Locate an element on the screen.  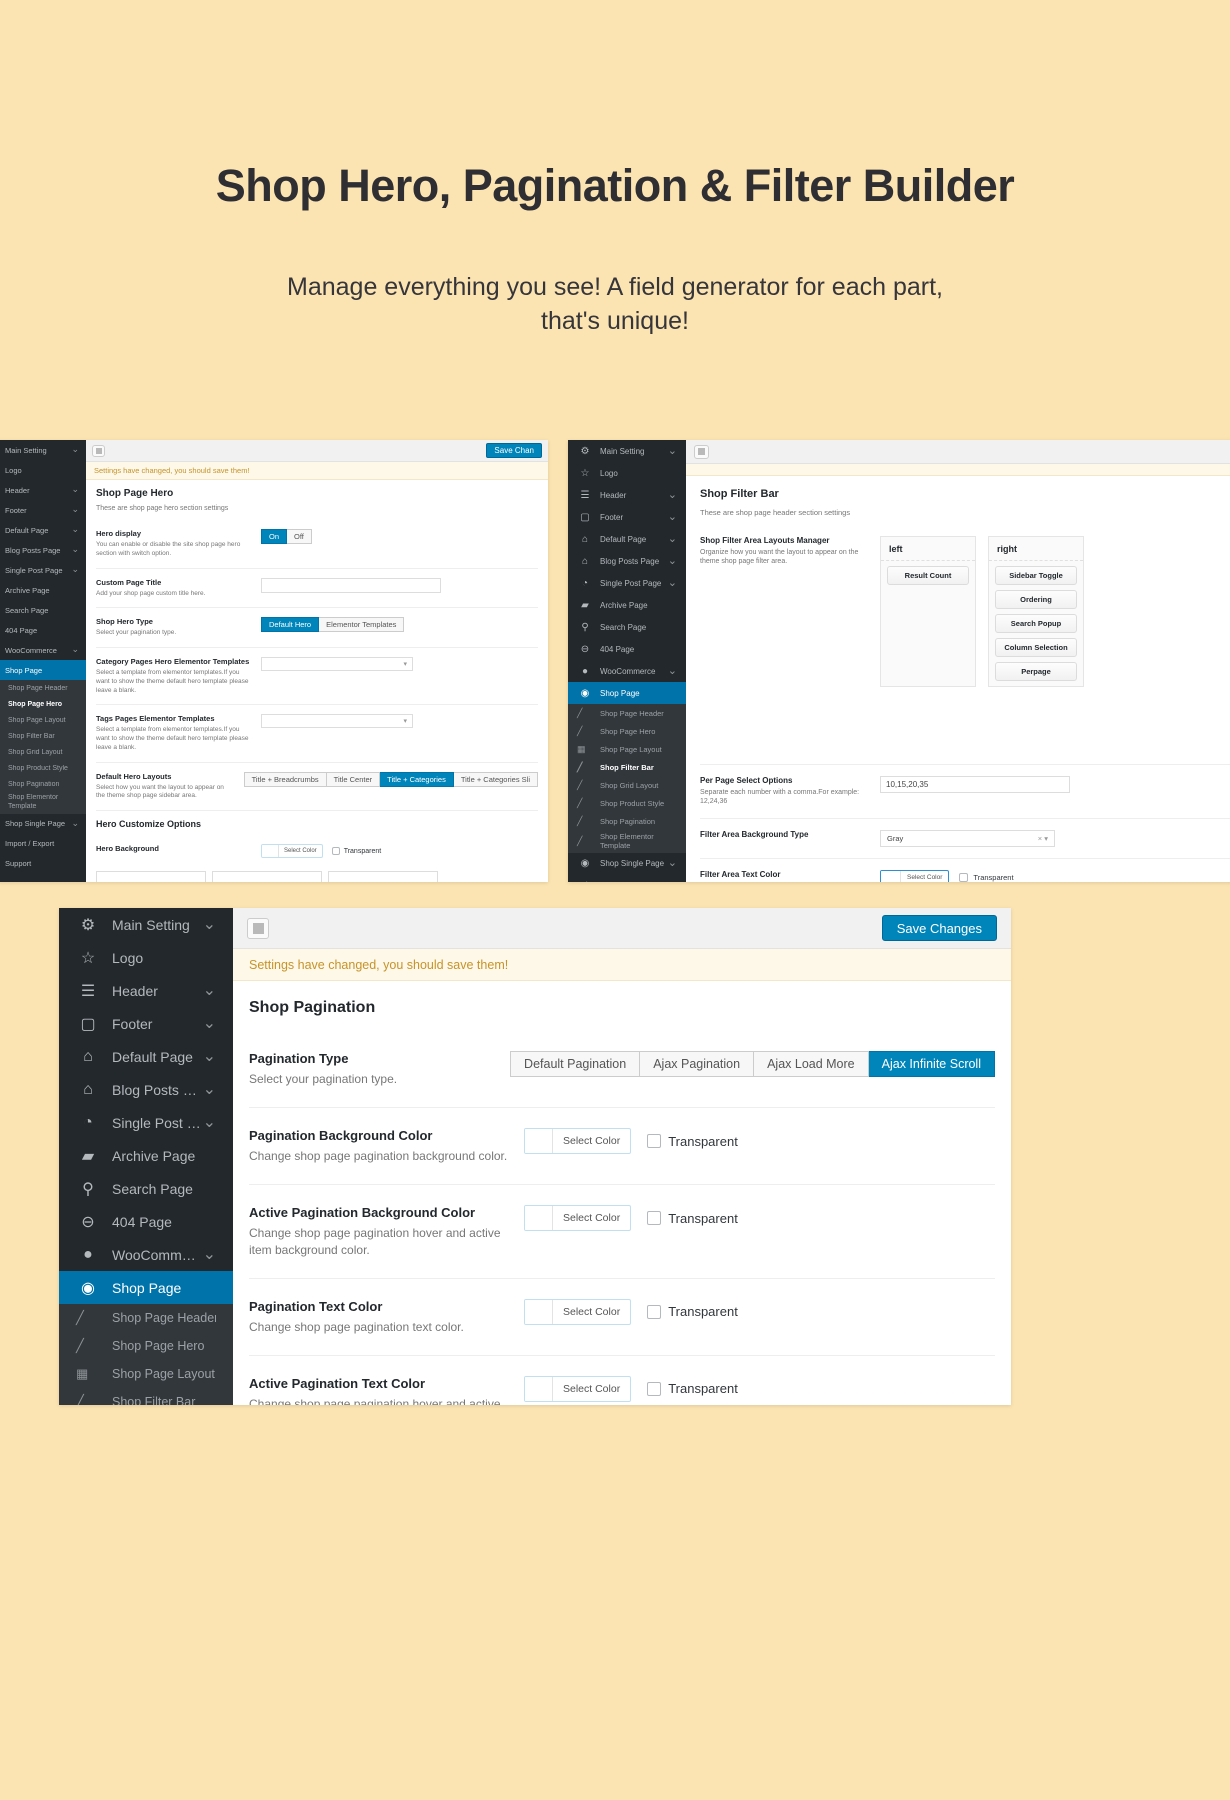
sidebar-item-import-export: ⇄ Import / Export is located at coordinates (627, 878).